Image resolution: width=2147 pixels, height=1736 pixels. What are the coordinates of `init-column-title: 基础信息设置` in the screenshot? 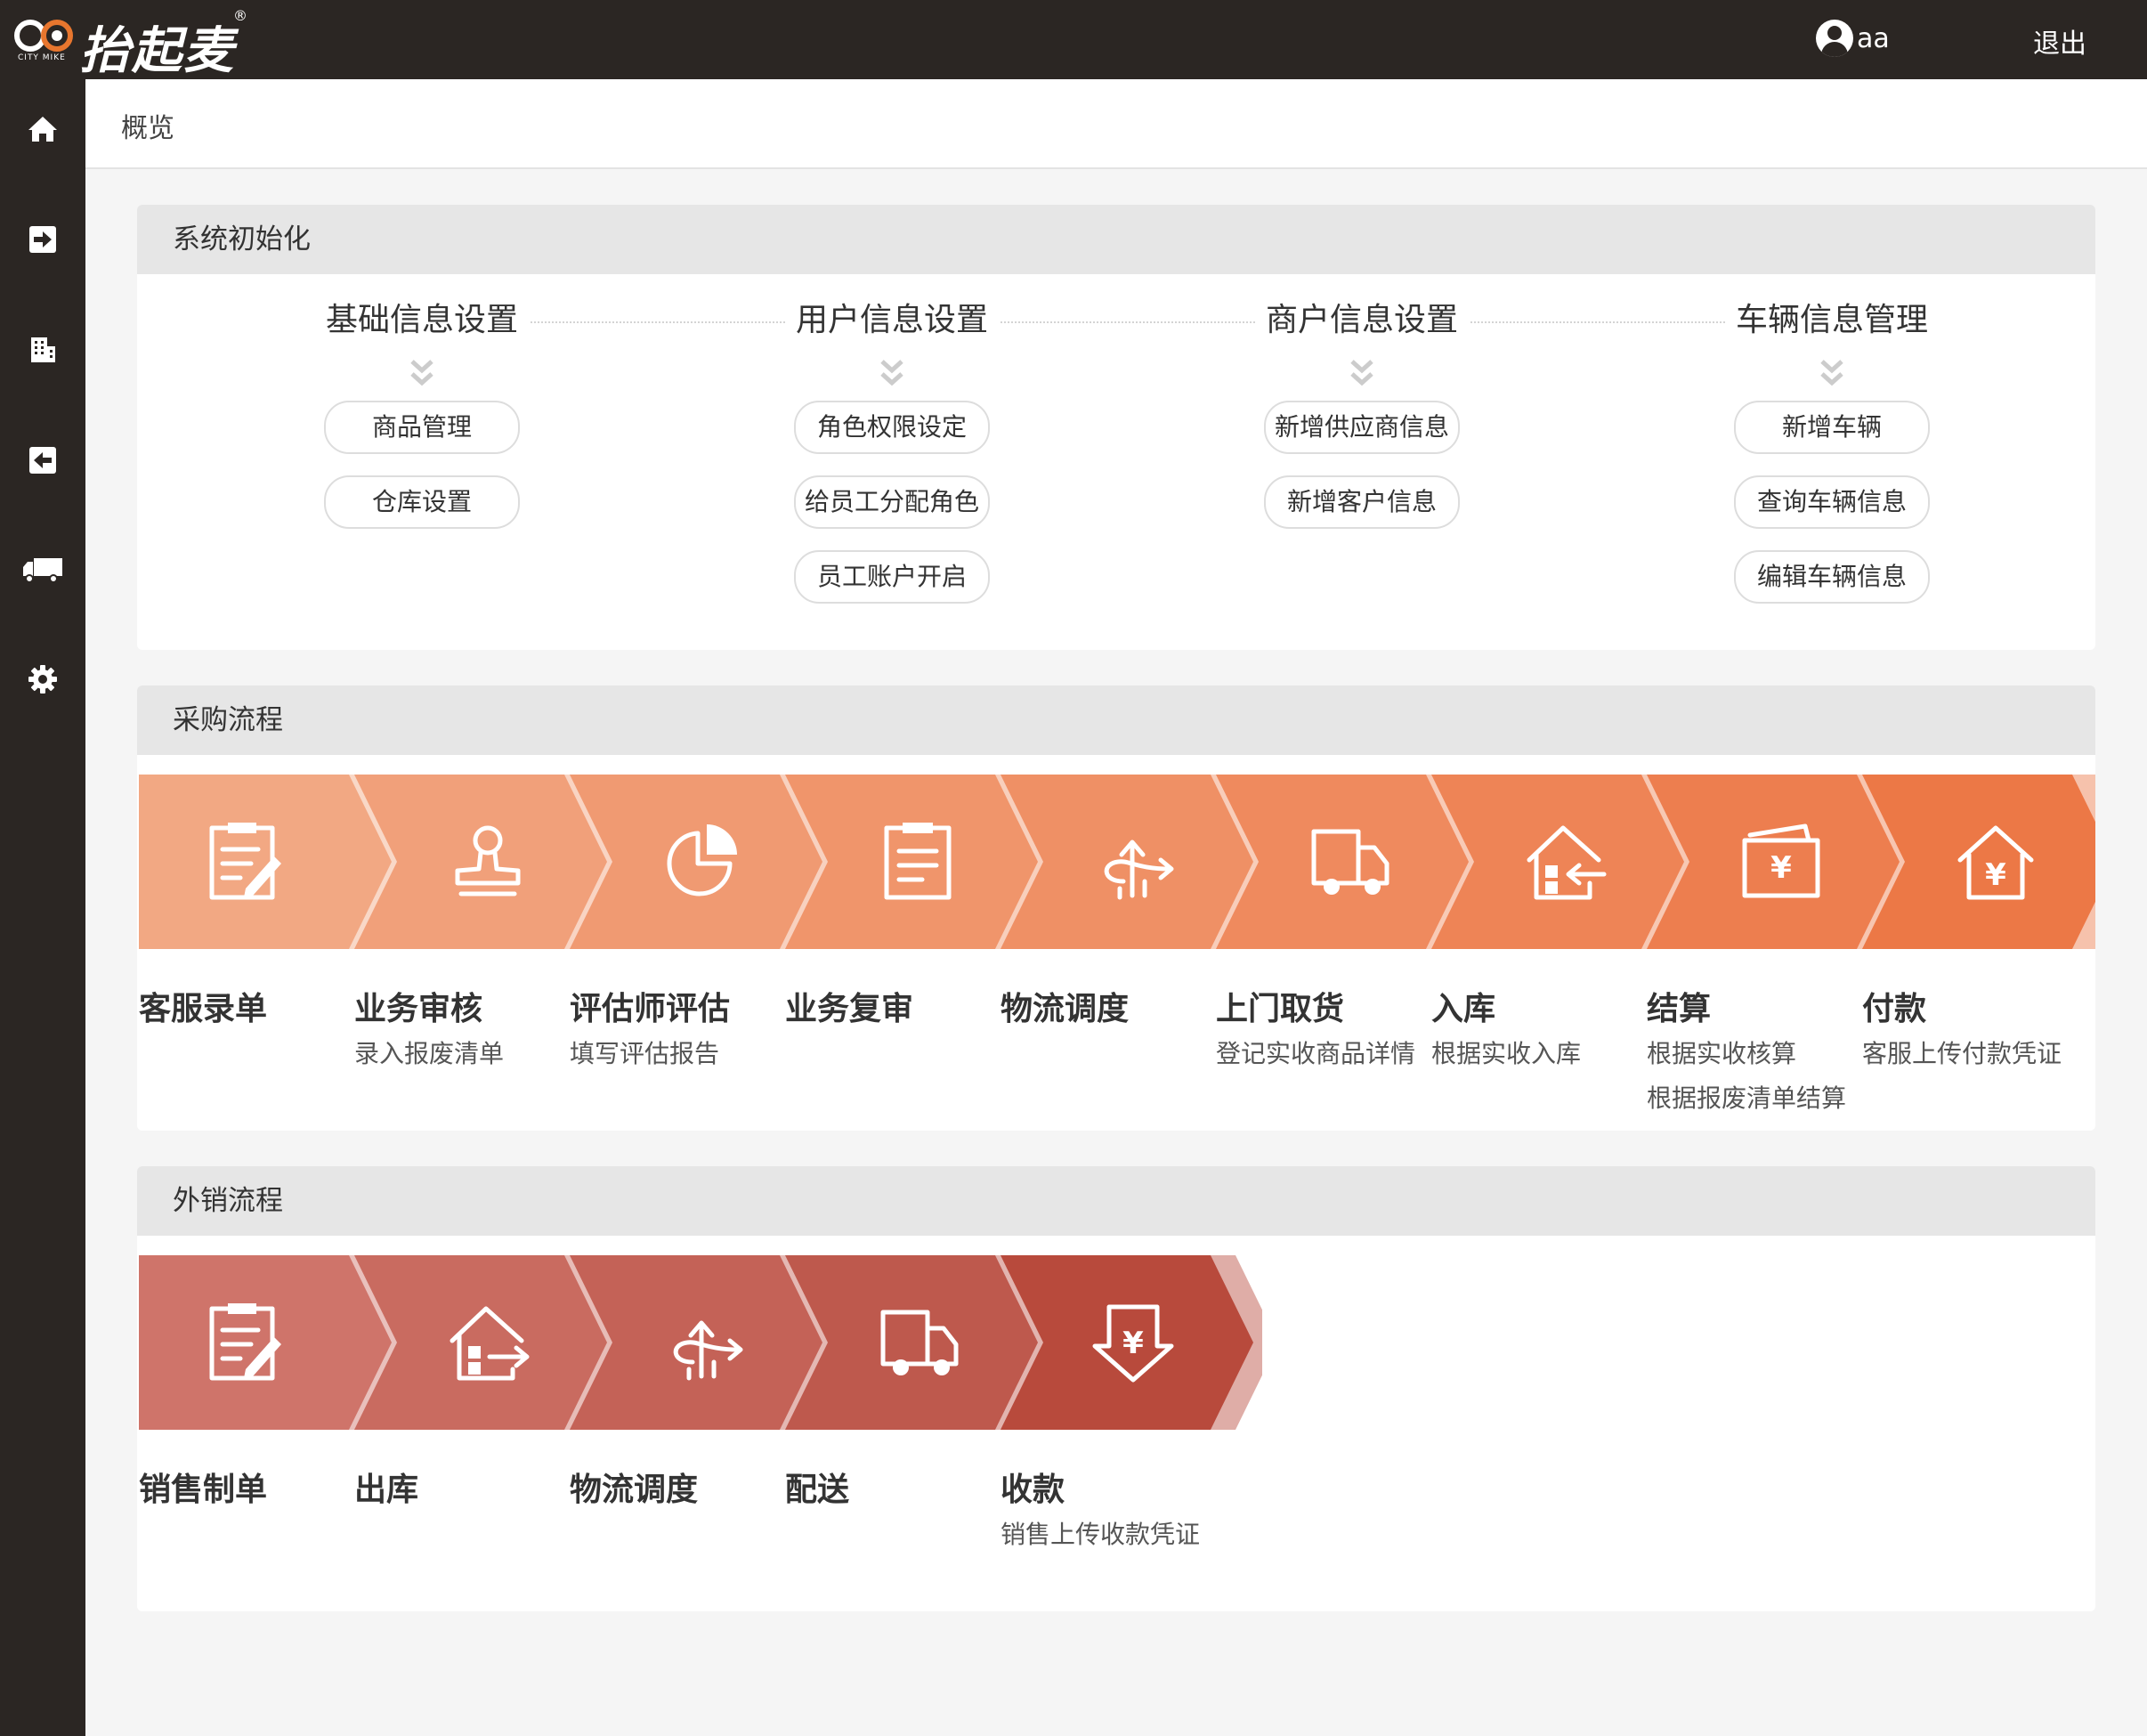 It's located at (421, 320).